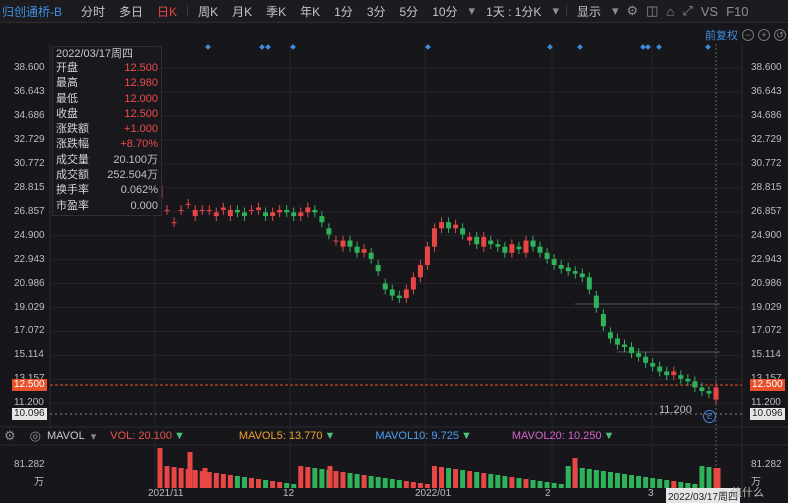  I want to click on mavol20-value: MAVOL20: 10.250, so click(556, 436).